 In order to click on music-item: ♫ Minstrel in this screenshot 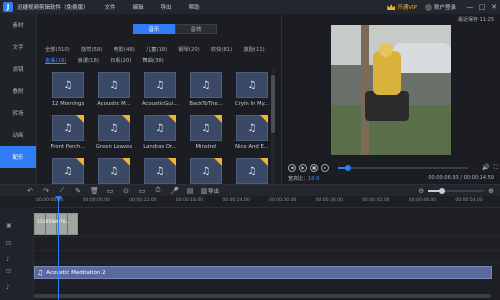, I will do `click(206, 134)`.